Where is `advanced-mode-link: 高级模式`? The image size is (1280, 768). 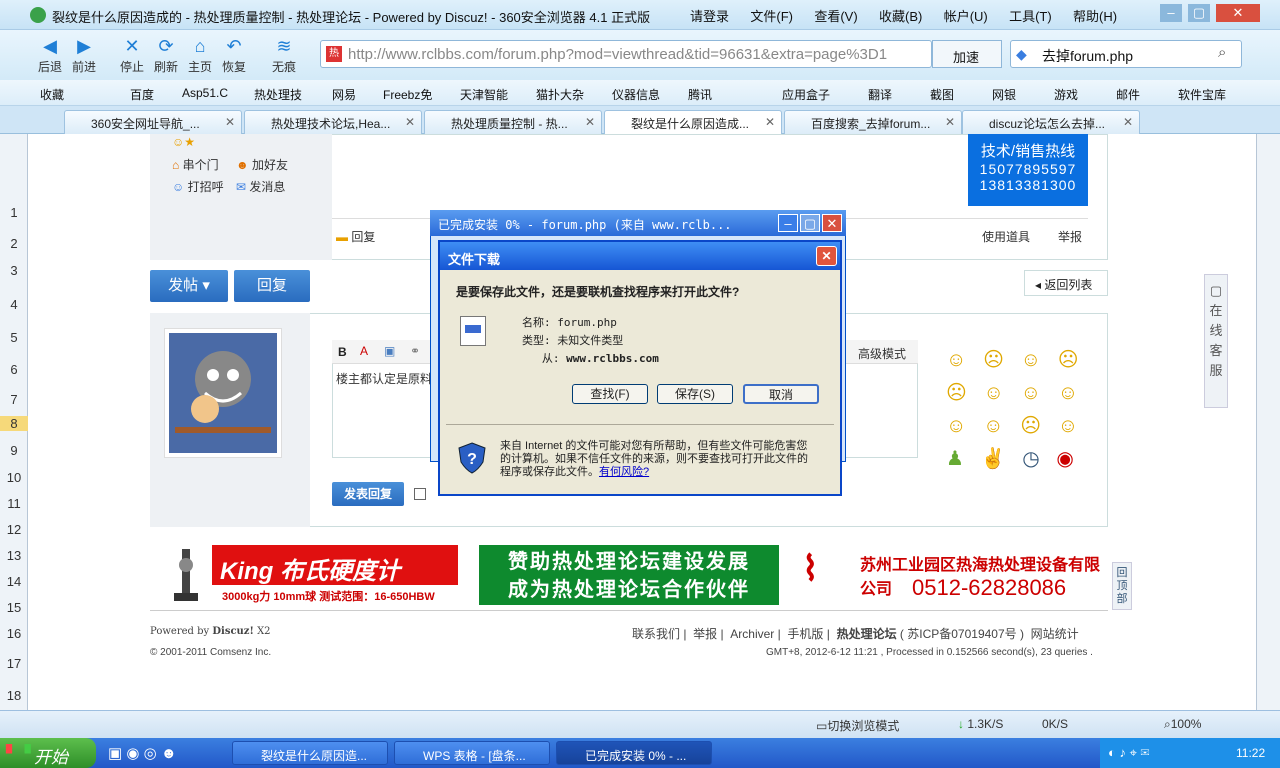
advanced-mode-link: 高级模式 is located at coordinates (882, 353).